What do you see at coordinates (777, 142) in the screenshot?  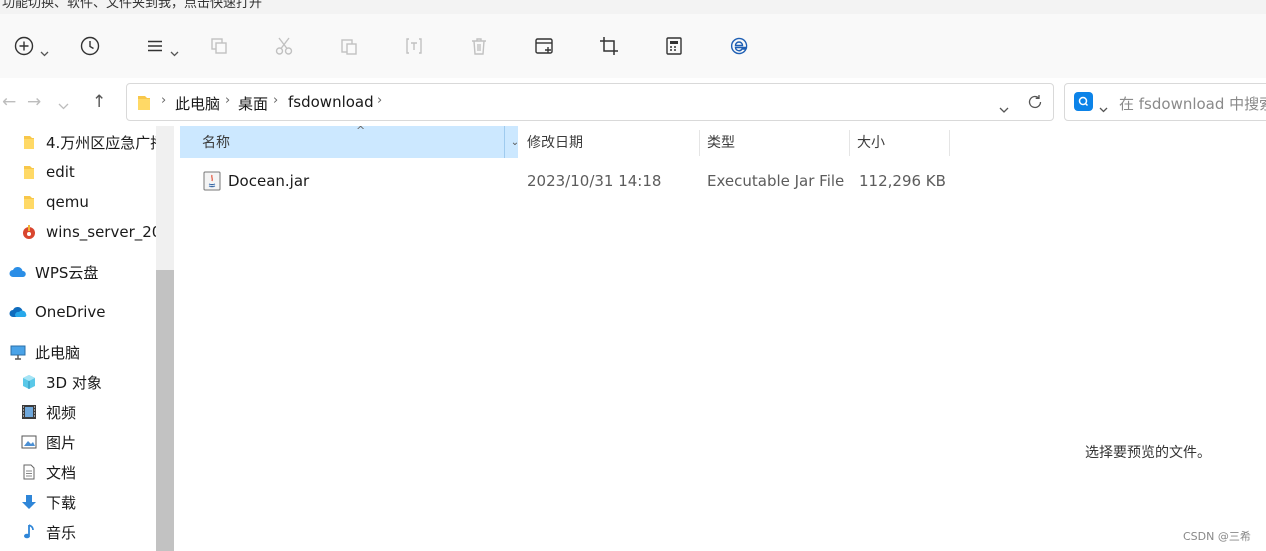 I see `column-header-type: 类型` at bounding box center [777, 142].